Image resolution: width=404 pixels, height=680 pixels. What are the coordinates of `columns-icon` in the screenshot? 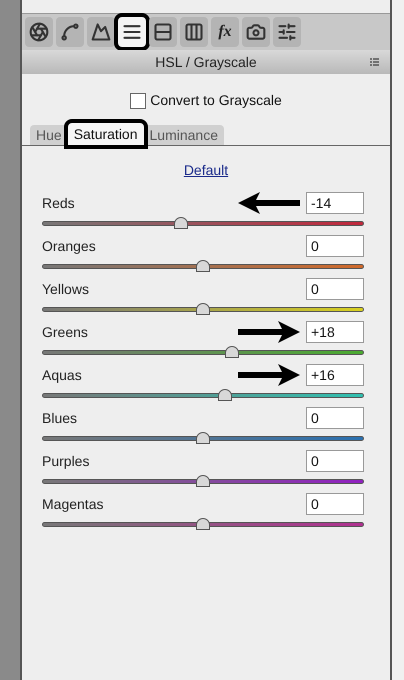 It's located at (194, 32).